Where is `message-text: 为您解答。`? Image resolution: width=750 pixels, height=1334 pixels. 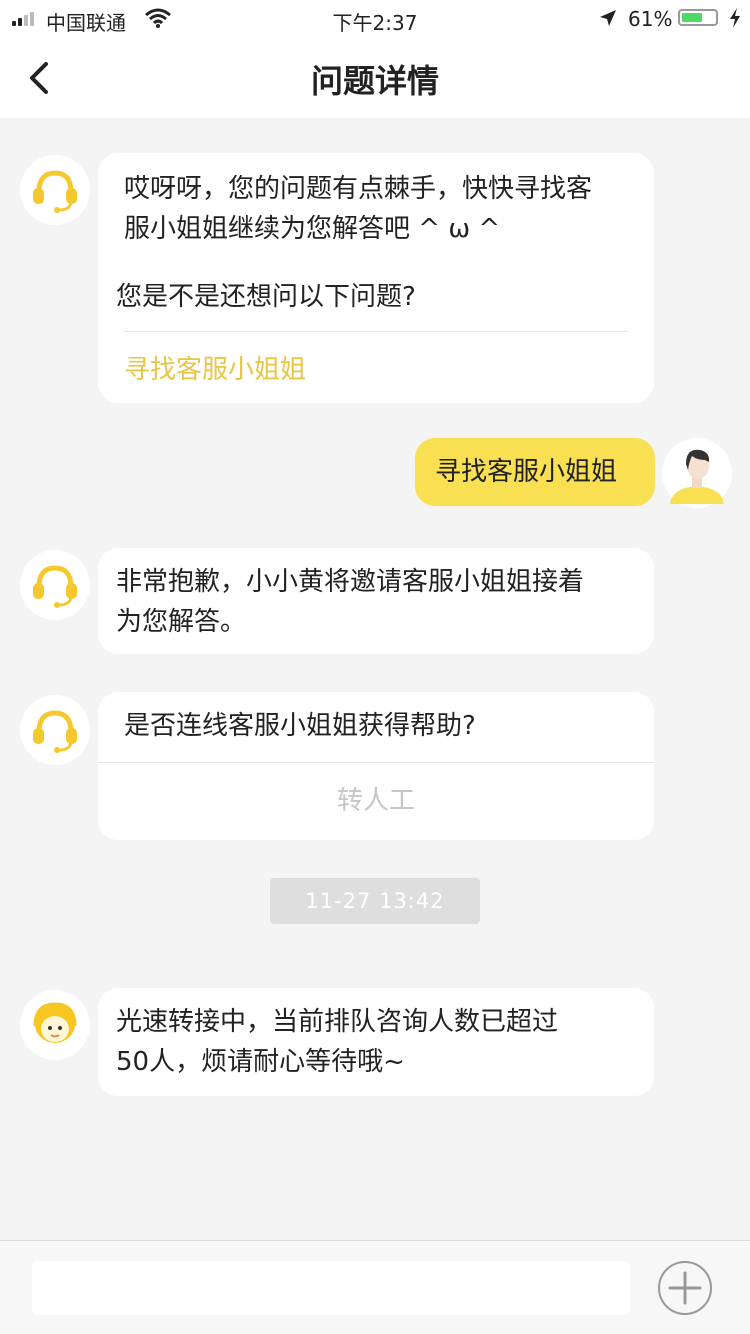 message-text: 为您解答。 is located at coordinates (181, 622).